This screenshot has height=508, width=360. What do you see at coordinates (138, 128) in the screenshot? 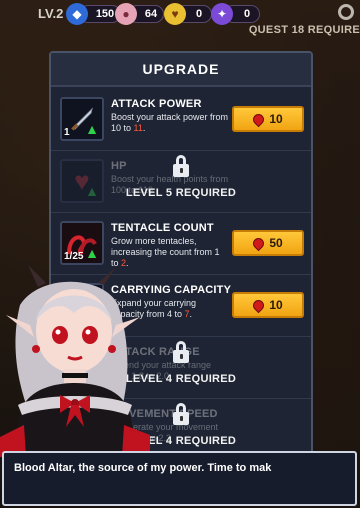
I see `desc-value: 11` at bounding box center [138, 128].